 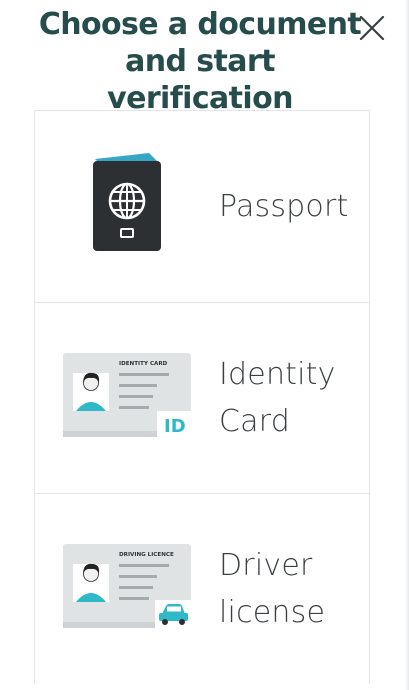 I want to click on document-label-identity-card: Identity Card, so click(x=277, y=398).